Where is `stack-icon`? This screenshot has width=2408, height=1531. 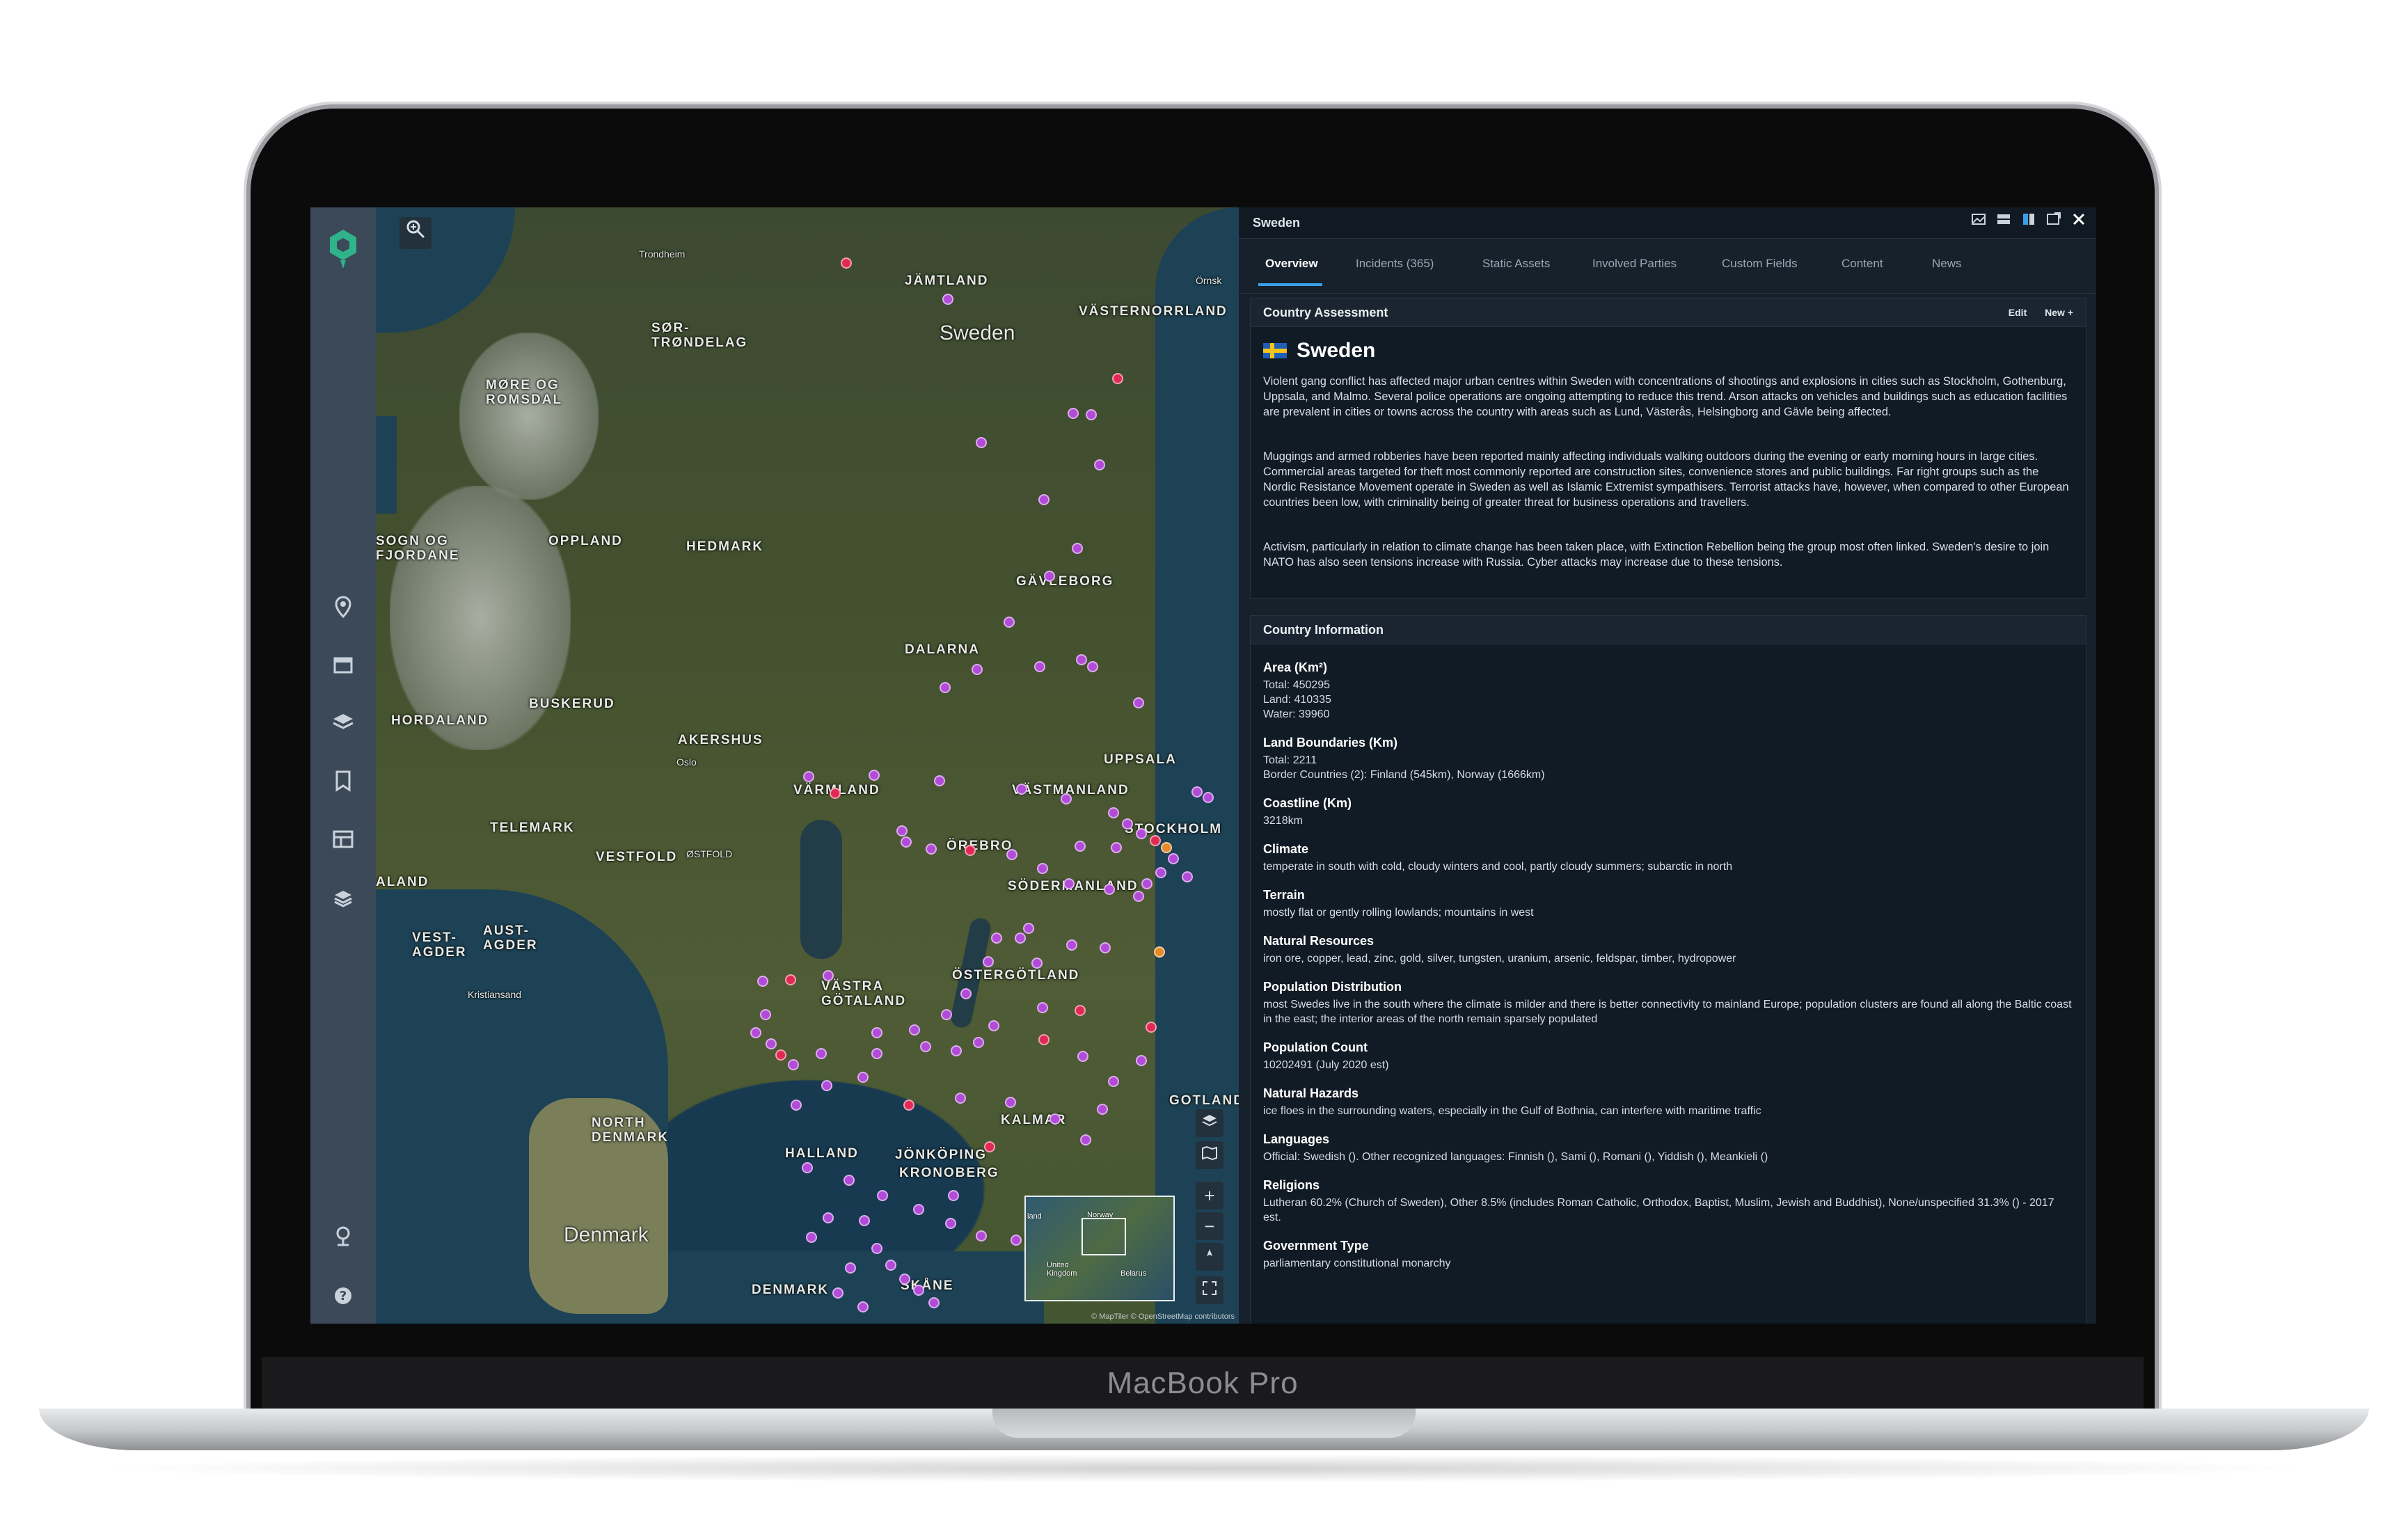
stack-icon is located at coordinates (343, 897).